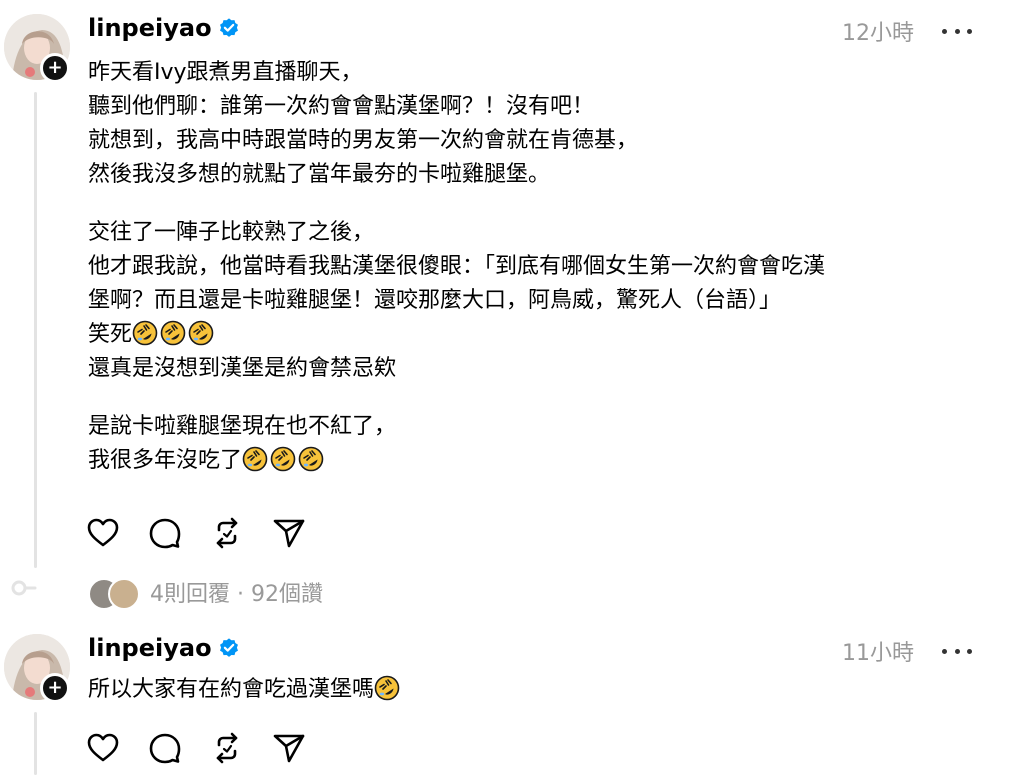 The height and width of the screenshot is (775, 1024). Describe the element at coordinates (878, 653) in the screenshot. I see `post-time: 11小時` at that location.